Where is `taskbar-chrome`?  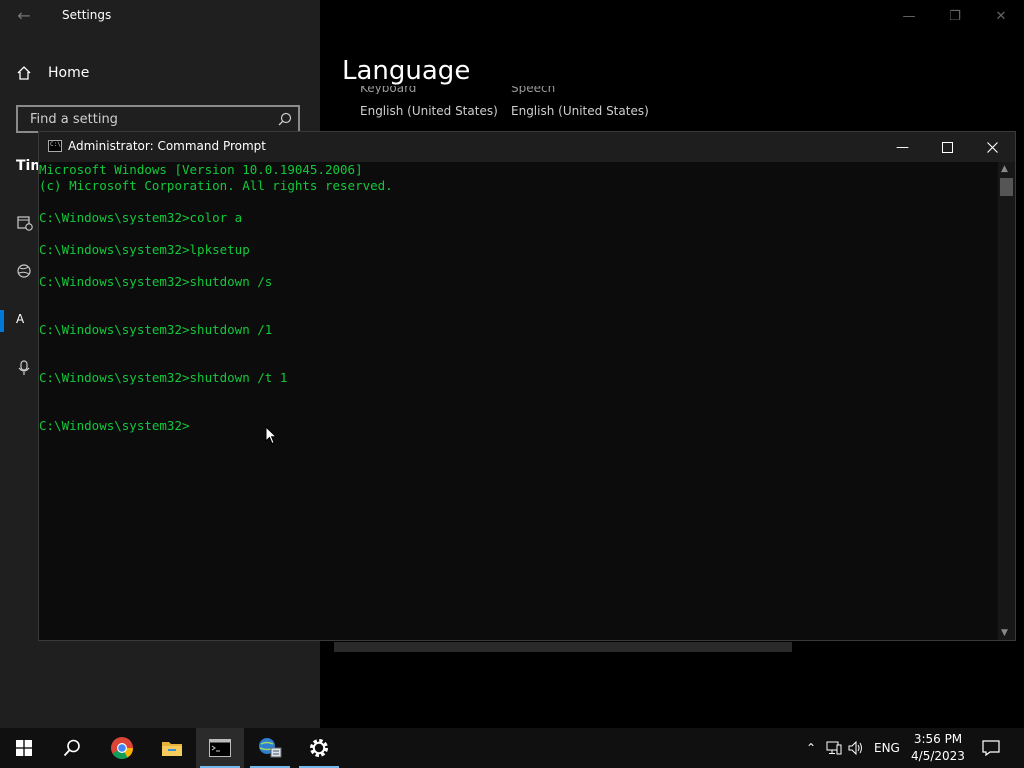 taskbar-chrome is located at coordinates (122, 748).